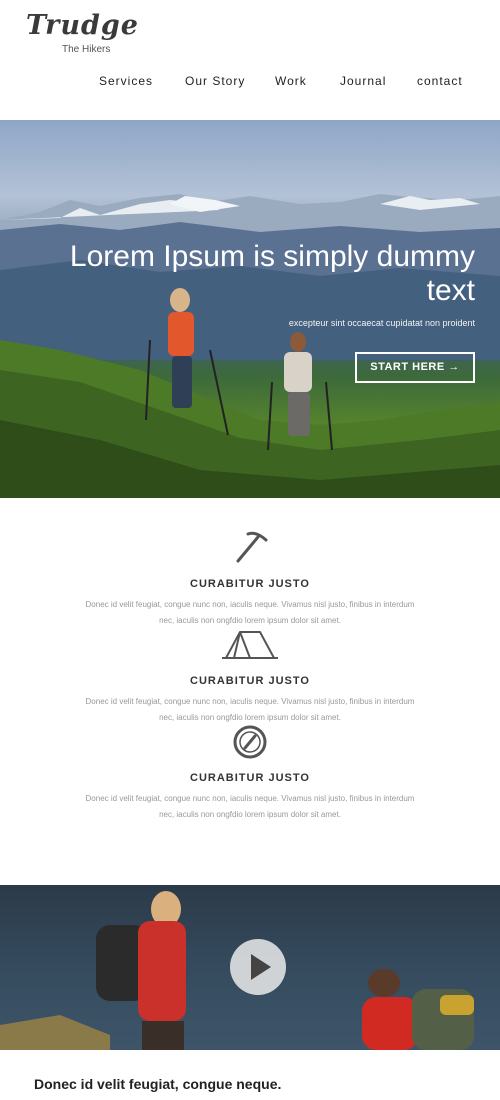 This screenshot has height=1100, width=500. I want to click on logo-title: Trudge, so click(82, 25).